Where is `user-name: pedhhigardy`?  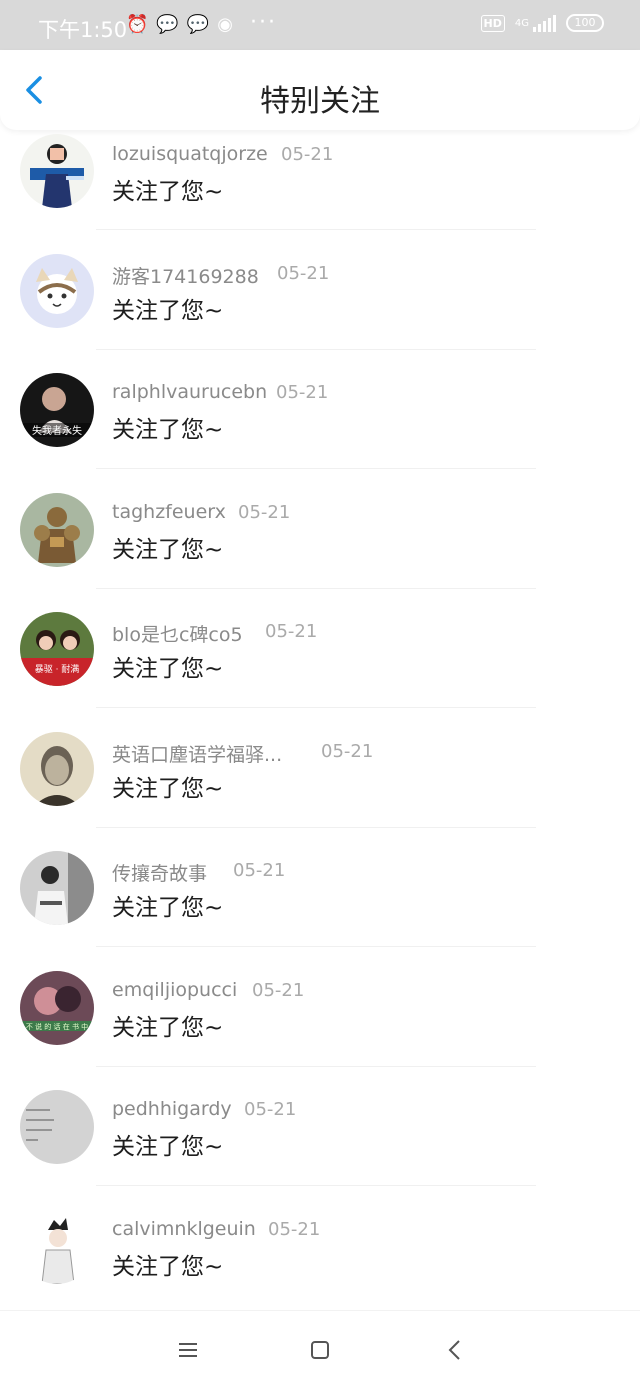 user-name: pedhhigardy is located at coordinates (172, 1109).